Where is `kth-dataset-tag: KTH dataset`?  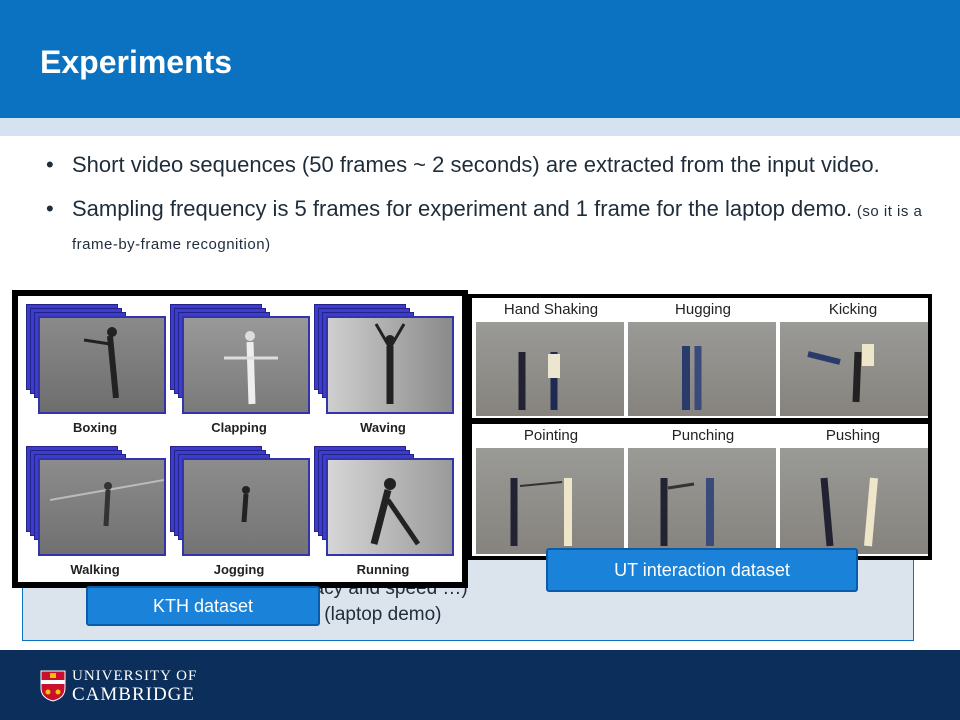
kth-dataset-tag: KTH dataset is located at coordinates (203, 606).